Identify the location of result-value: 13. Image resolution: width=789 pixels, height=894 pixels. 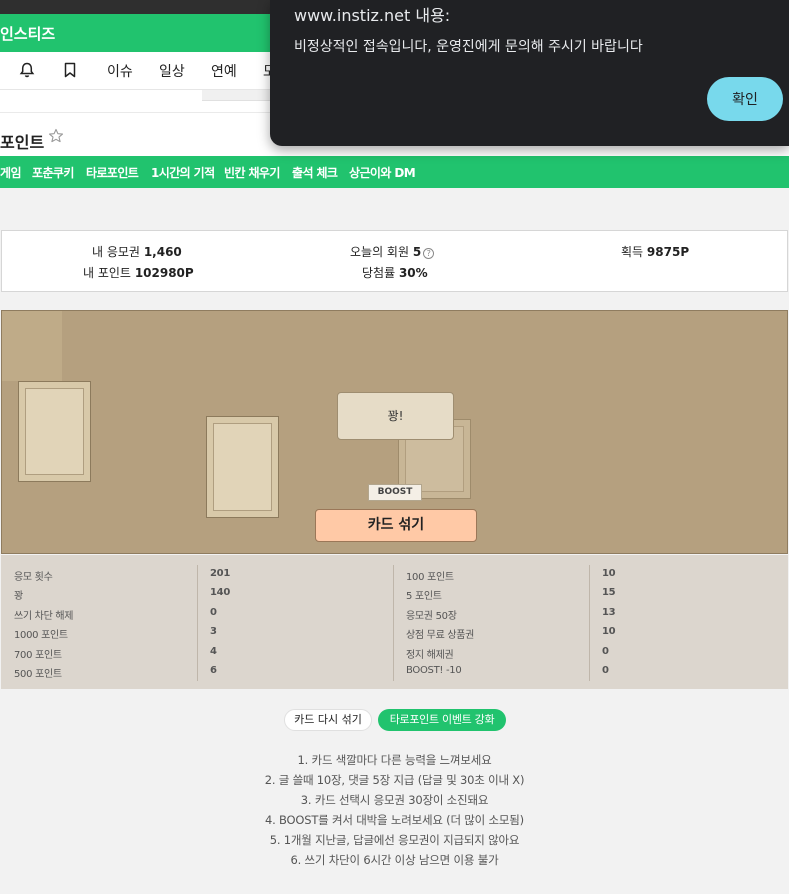
(609, 612).